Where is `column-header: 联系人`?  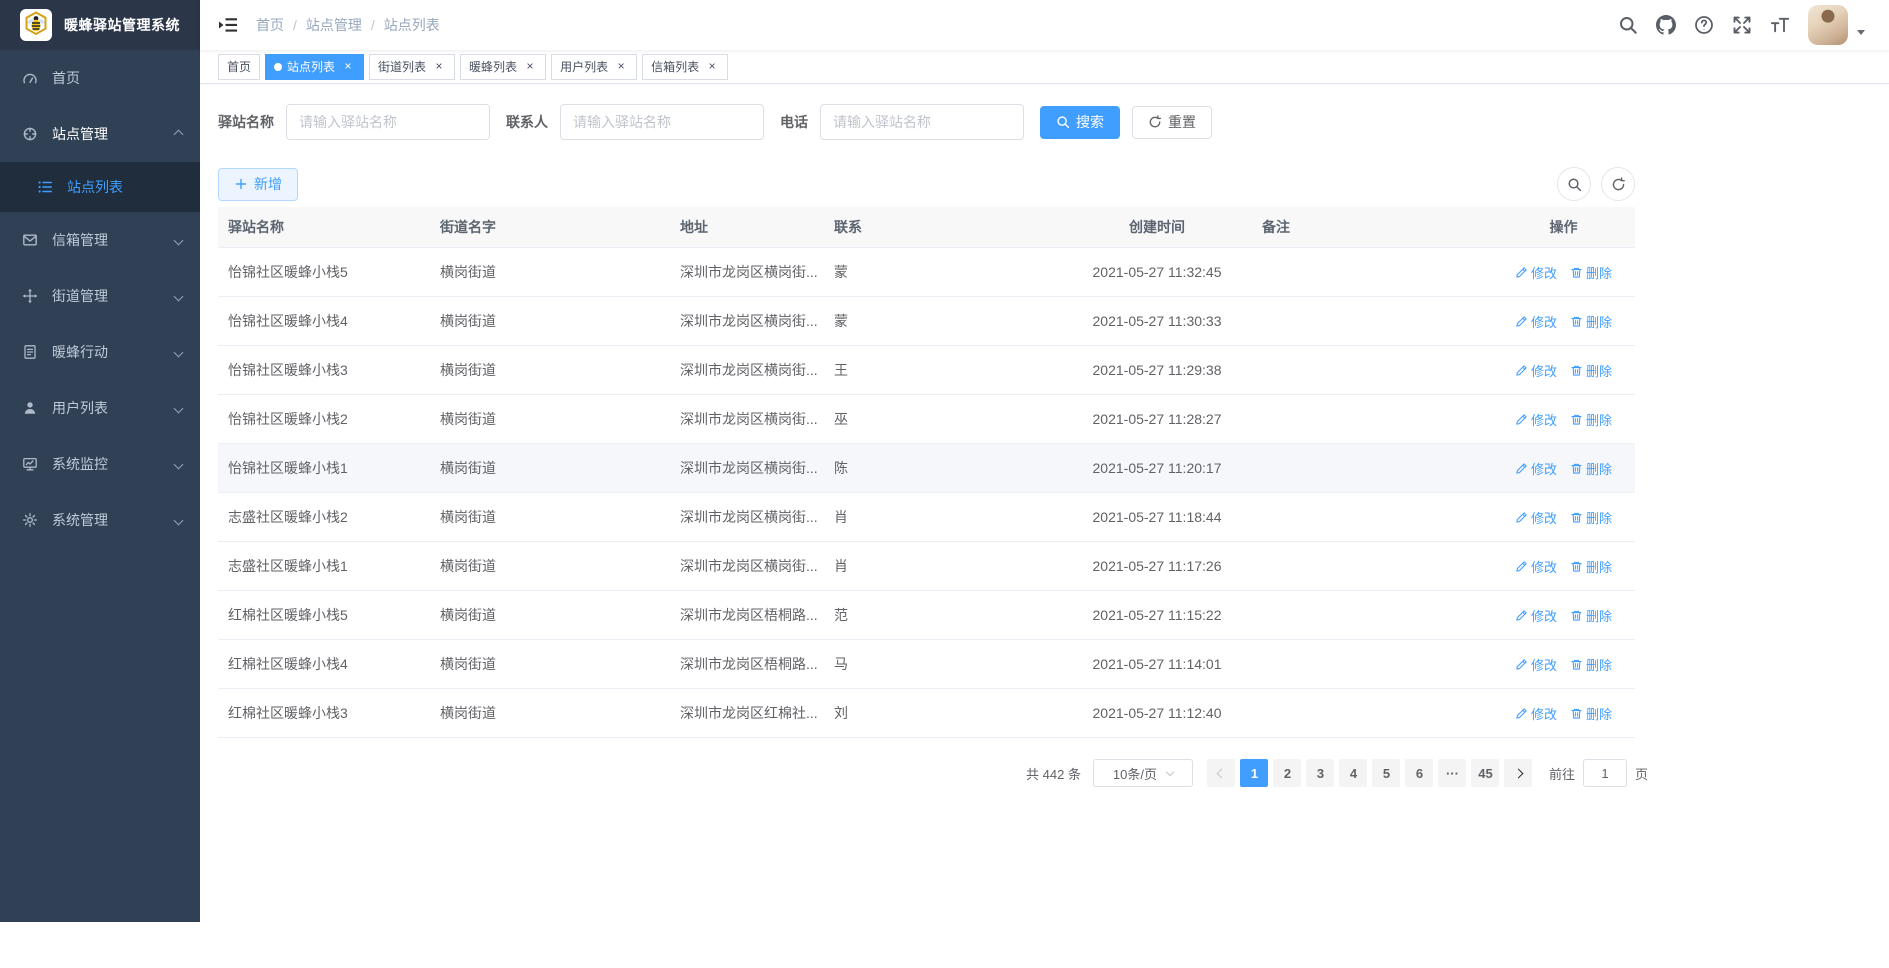 column-header: 联系人 is located at coordinates (848, 227).